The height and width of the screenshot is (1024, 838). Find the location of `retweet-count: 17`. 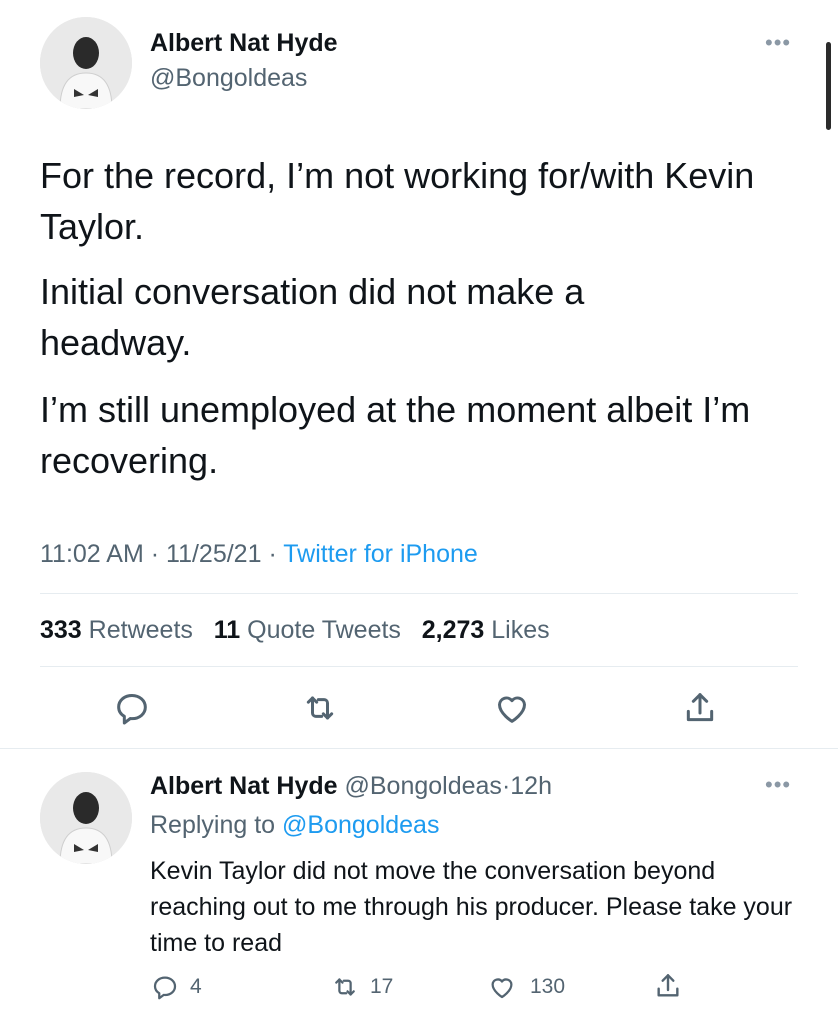

retweet-count: 17 is located at coordinates (382, 986).